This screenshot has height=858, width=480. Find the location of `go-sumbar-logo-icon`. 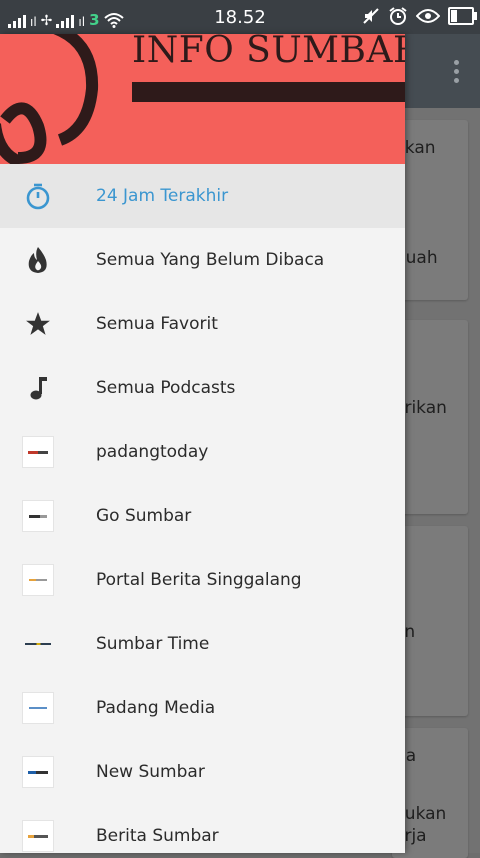

go-sumbar-logo-icon is located at coordinates (38, 516).